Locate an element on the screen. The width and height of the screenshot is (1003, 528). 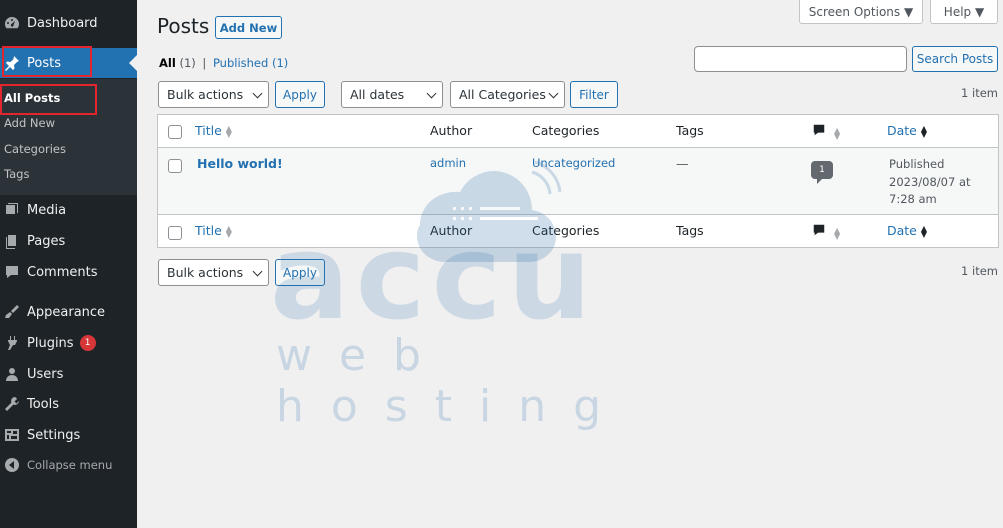
collapse-icon is located at coordinates (12, 465).